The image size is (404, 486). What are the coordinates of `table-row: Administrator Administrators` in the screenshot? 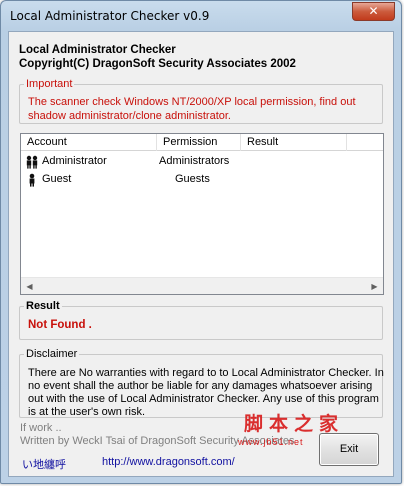 It's located at (202, 161).